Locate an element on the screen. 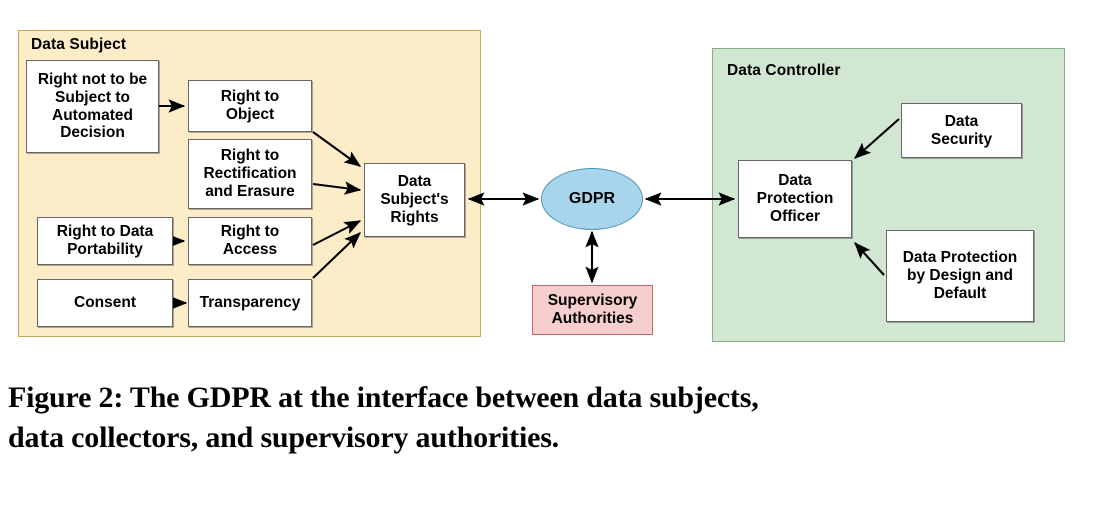  node-data-protection-by-design: Data Protection by Design and Default is located at coordinates (960, 276).